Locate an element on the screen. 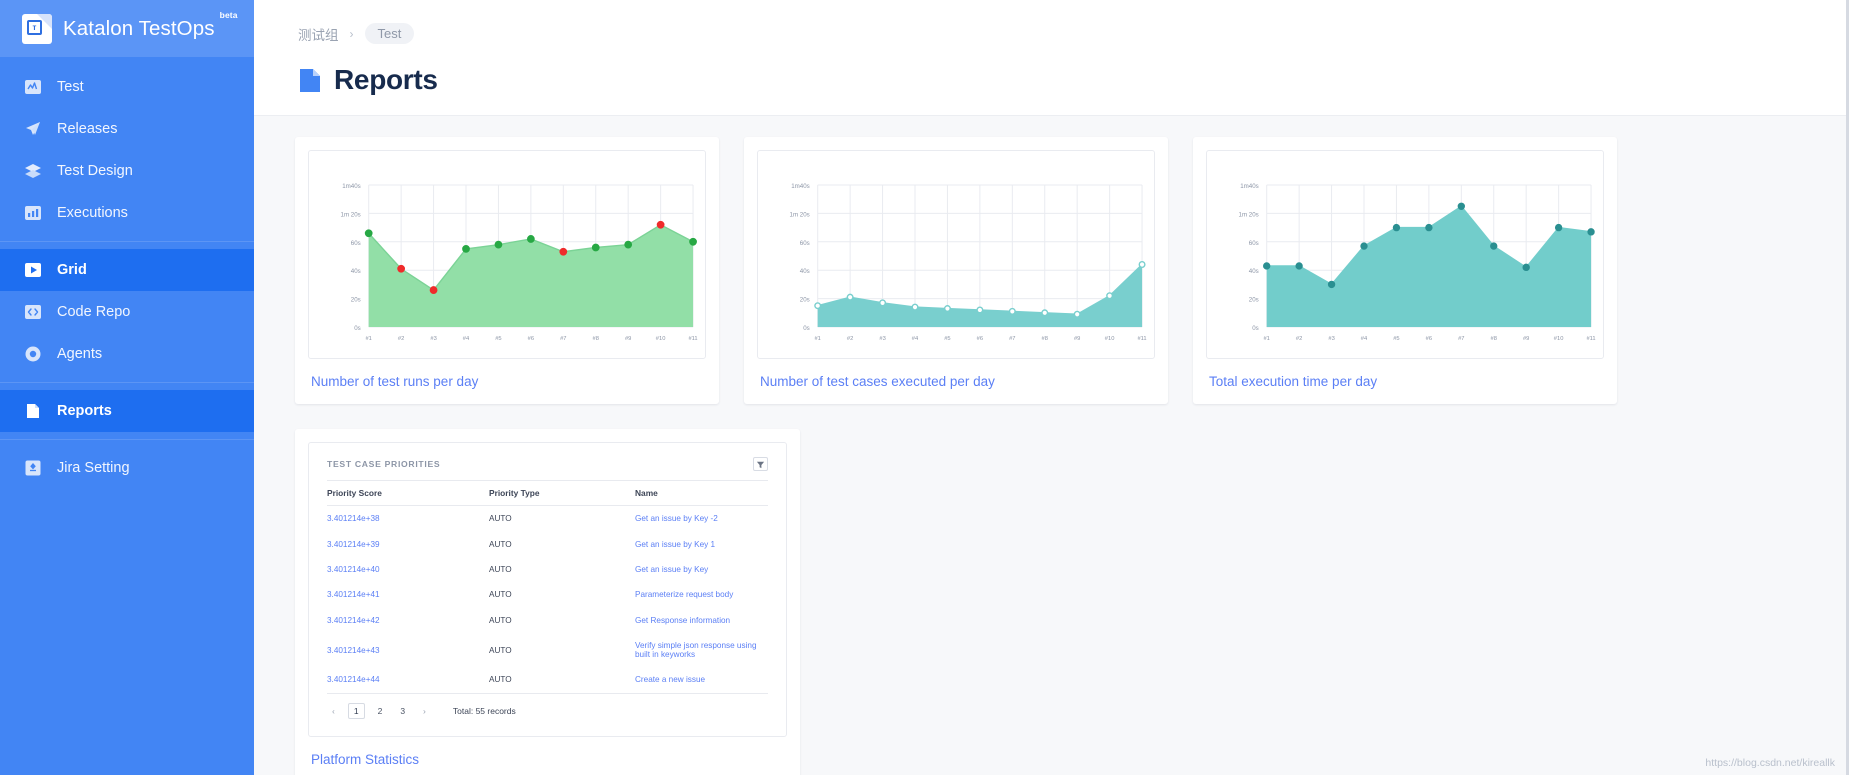 The image size is (1849, 775). sidebar-item-grid: Grid is located at coordinates (127, 270).